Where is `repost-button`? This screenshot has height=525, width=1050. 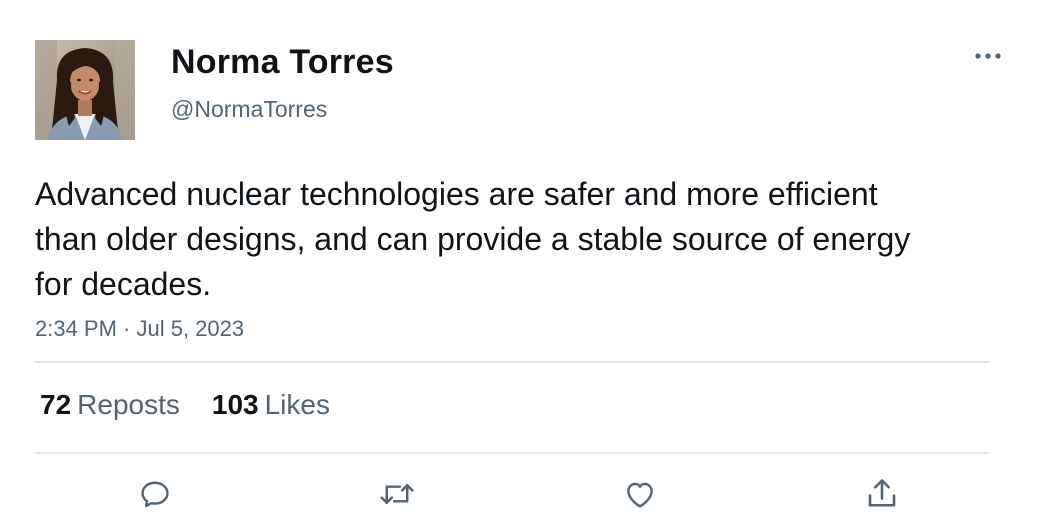
repost-button is located at coordinates (397, 494).